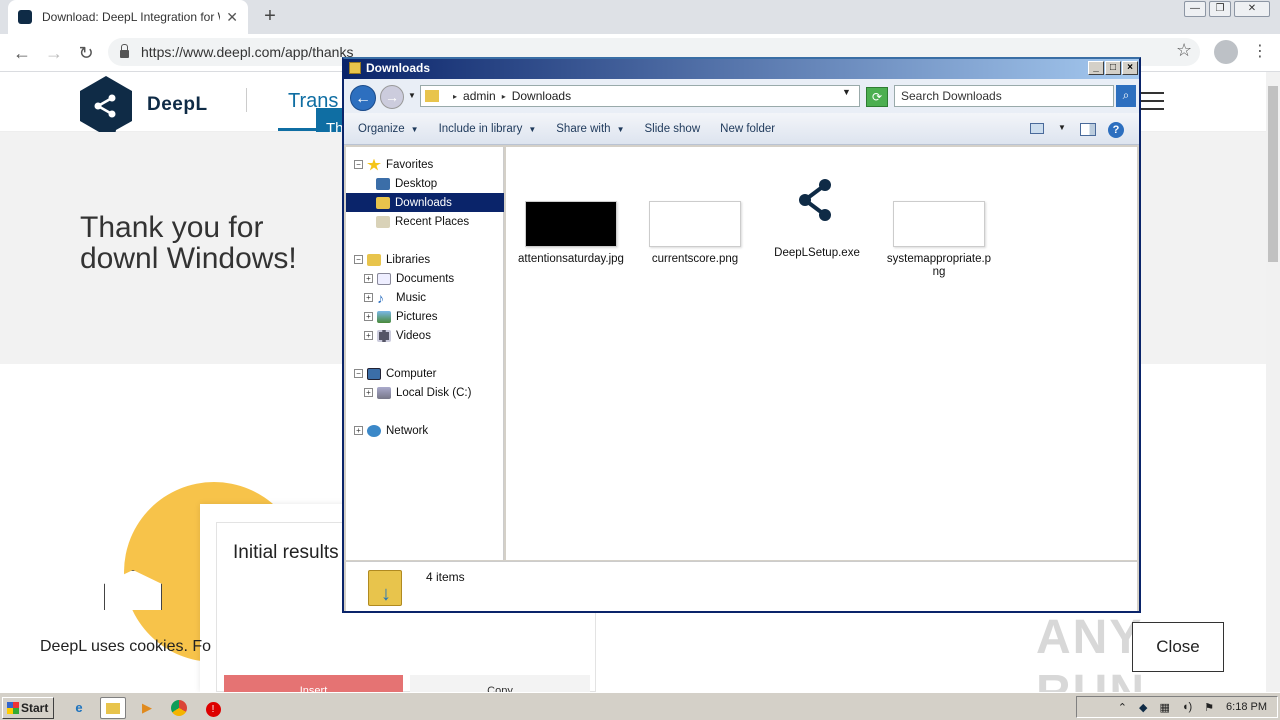  Describe the element at coordinates (131, 17) in the screenshot. I see `tab-title: Download: DeepL Integration for Wi` at that location.